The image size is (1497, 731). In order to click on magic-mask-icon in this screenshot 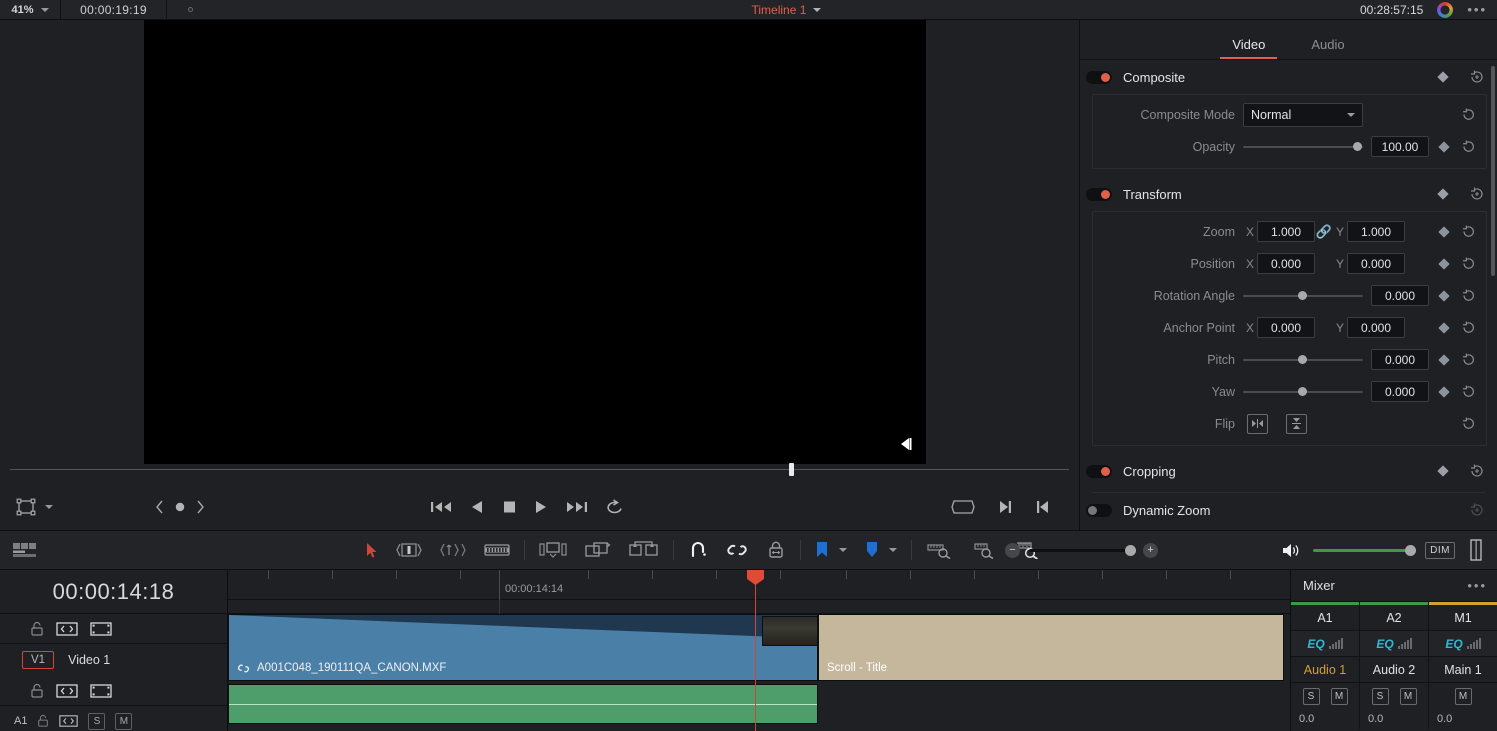, I will do `click(1445, 9)`.